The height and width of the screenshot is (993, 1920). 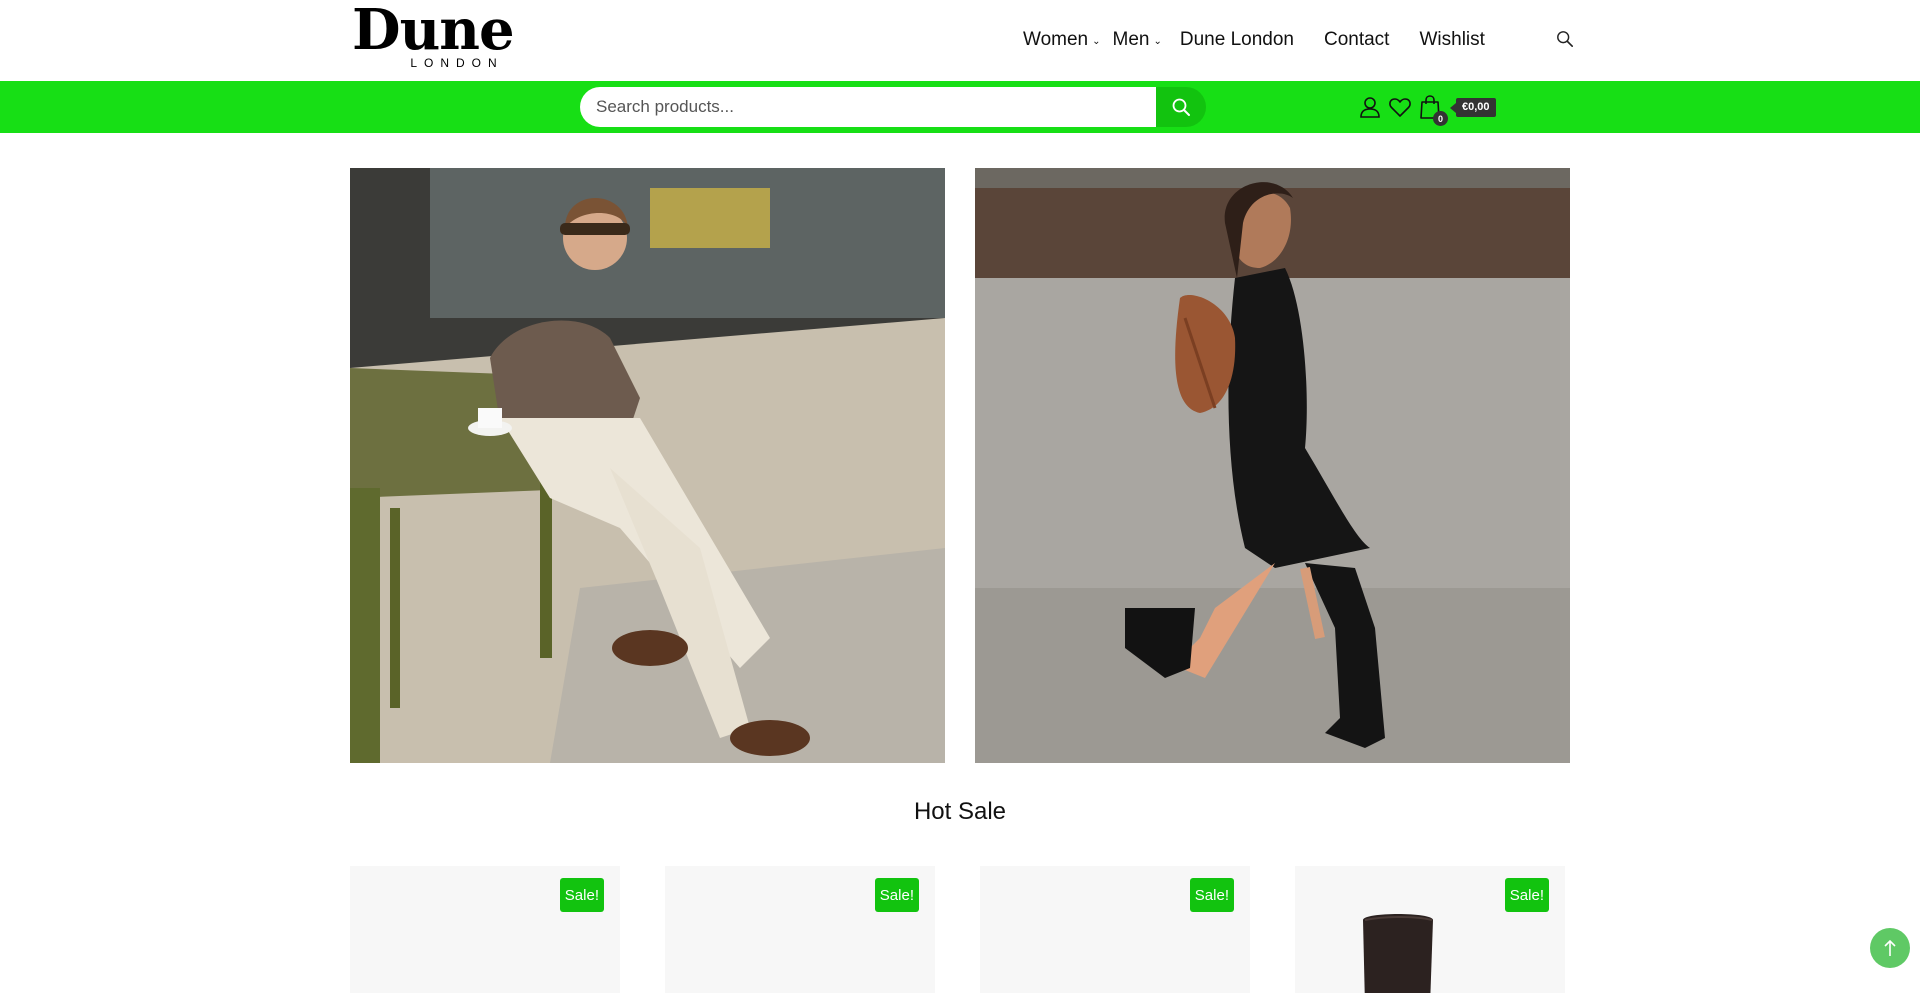 I want to click on search-bar-strip: 0 €0,00, so click(x=960, y=107).